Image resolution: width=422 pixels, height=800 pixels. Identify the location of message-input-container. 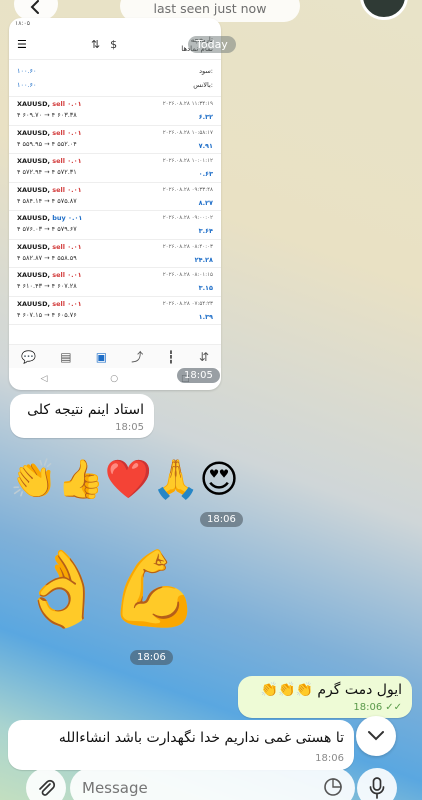
(212, 784).